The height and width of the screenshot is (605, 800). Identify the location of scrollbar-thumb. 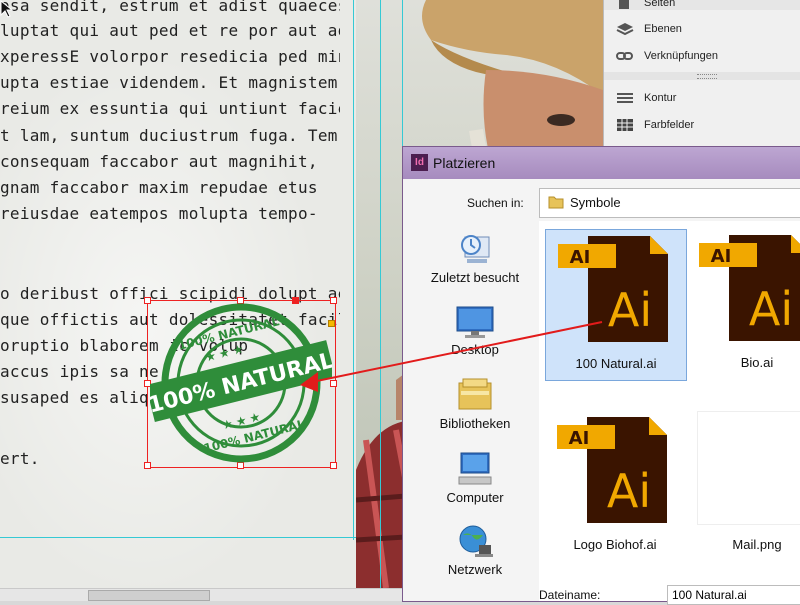
(149, 595).